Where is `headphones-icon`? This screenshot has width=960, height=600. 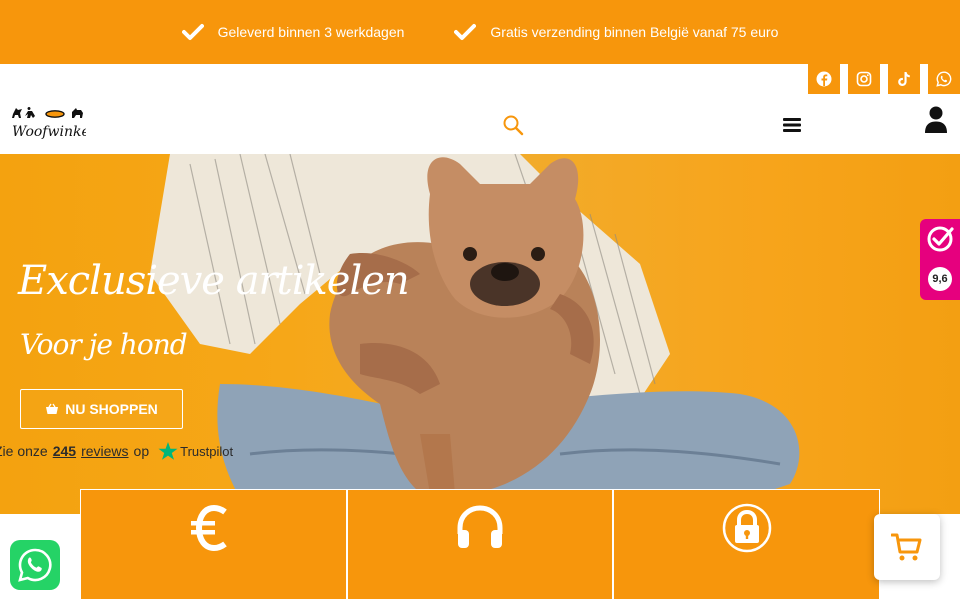
headphones-icon is located at coordinates (480, 526).